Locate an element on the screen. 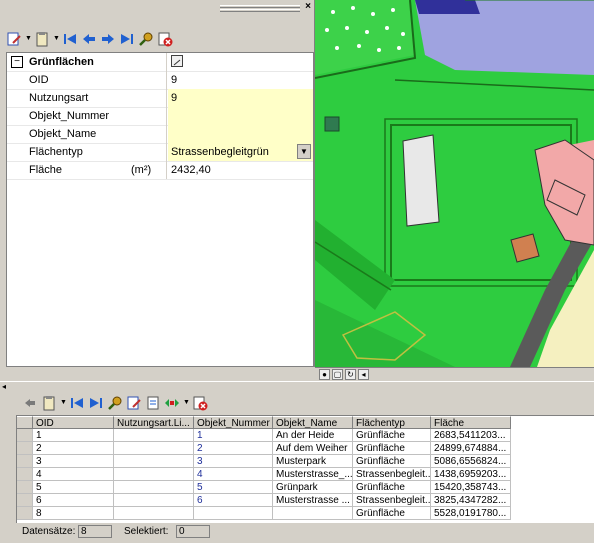  attribute-row-objekt-name: Objekt_Name is located at coordinates (160, 134).